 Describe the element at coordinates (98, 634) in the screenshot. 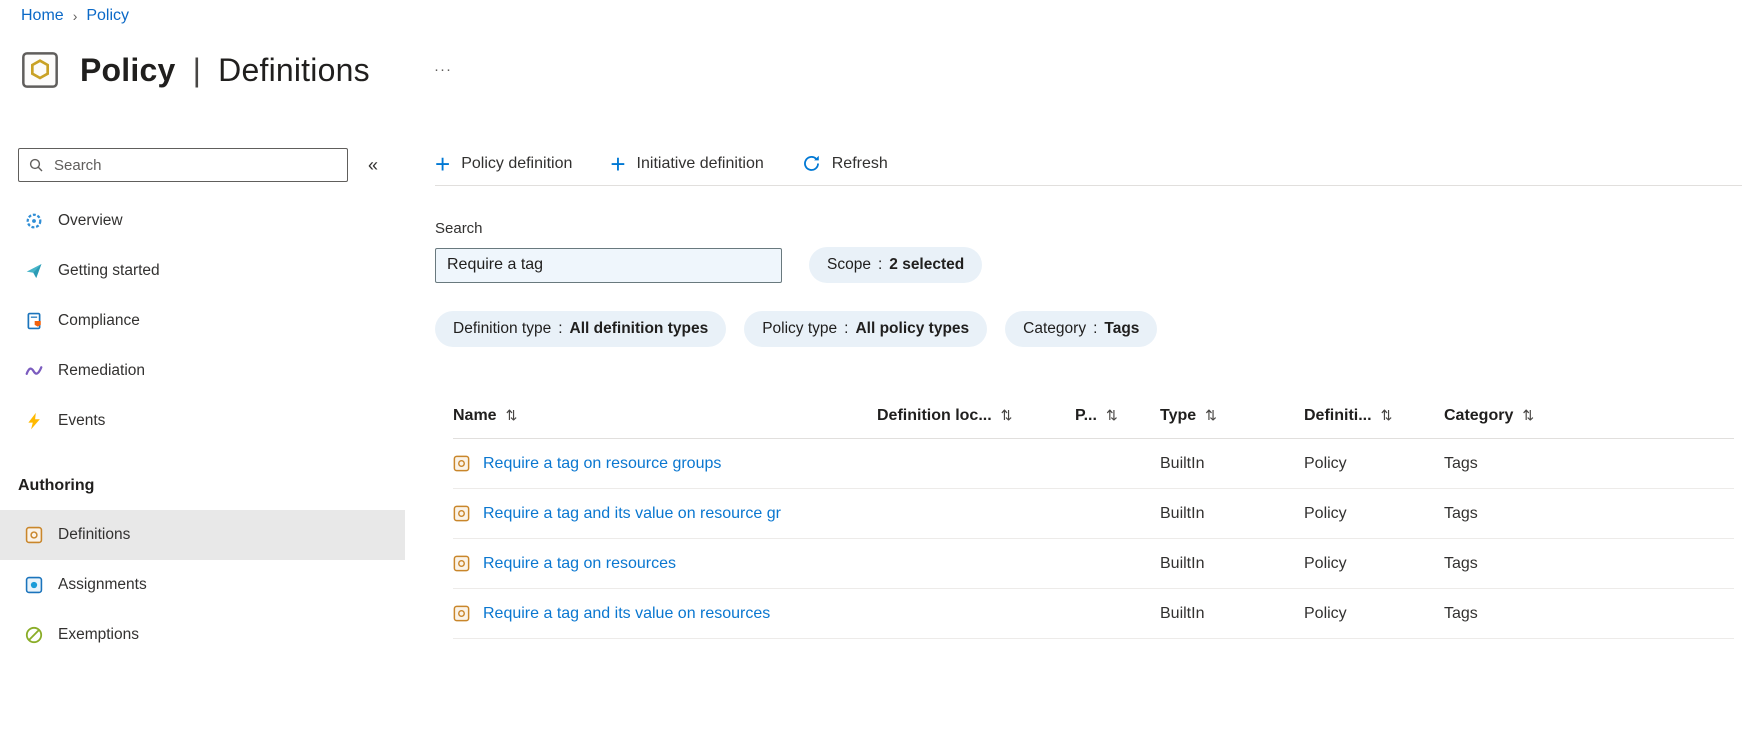

I see `sidebar-item-label: Exemptions` at that location.